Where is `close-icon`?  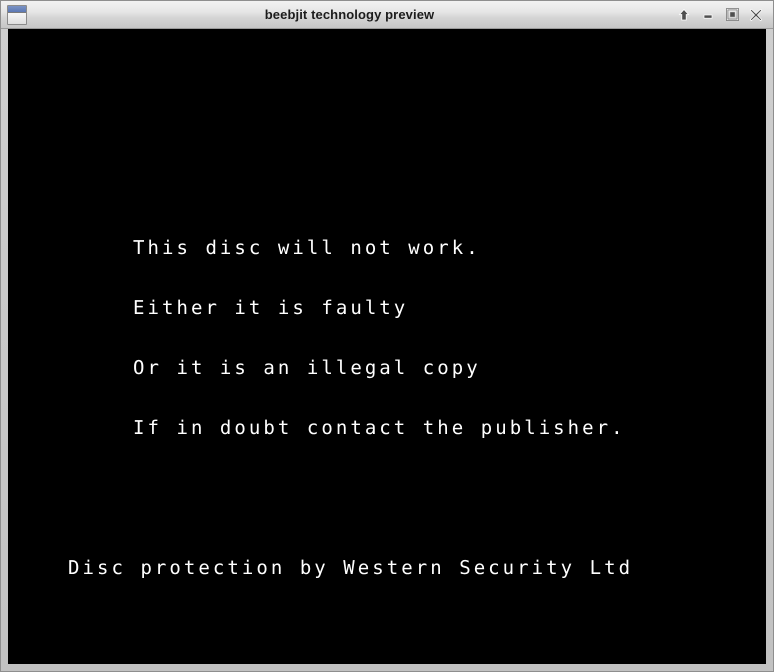 close-icon is located at coordinates (756, 15).